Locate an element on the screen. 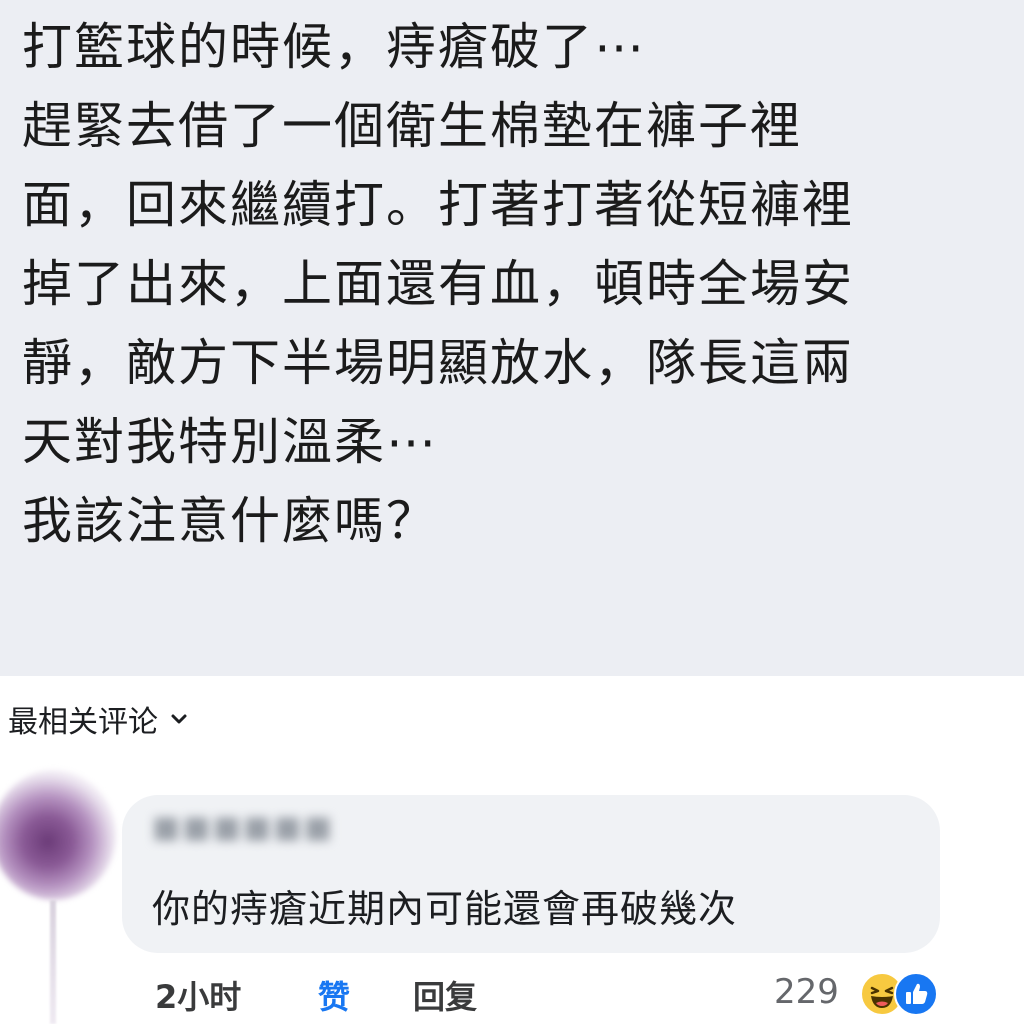 The height and width of the screenshot is (1024, 1024). chevron-down-icon is located at coordinates (179, 719).